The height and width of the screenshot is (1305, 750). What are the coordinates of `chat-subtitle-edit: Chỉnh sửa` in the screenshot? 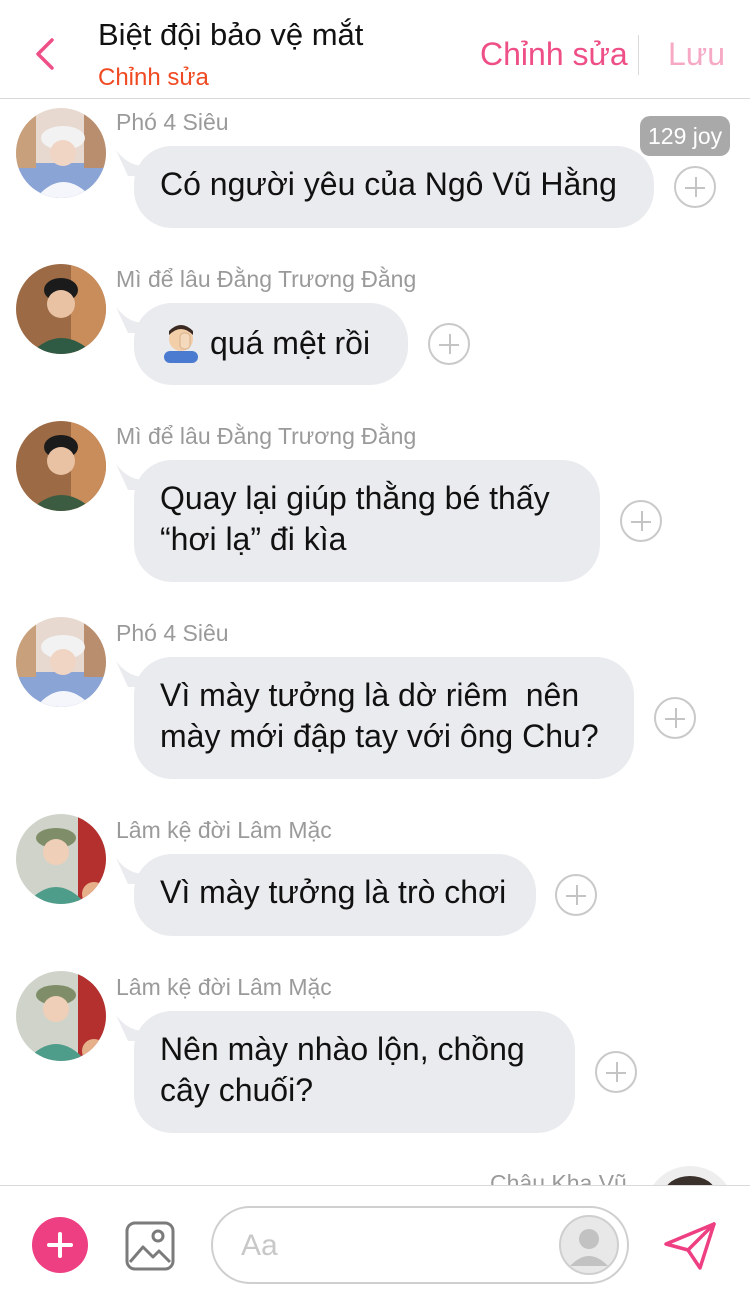 It's located at (153, 78).